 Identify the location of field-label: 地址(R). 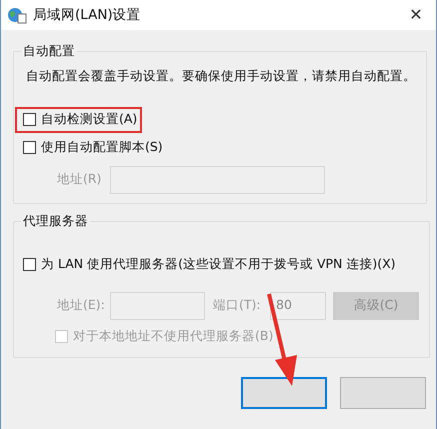
(79, 179).